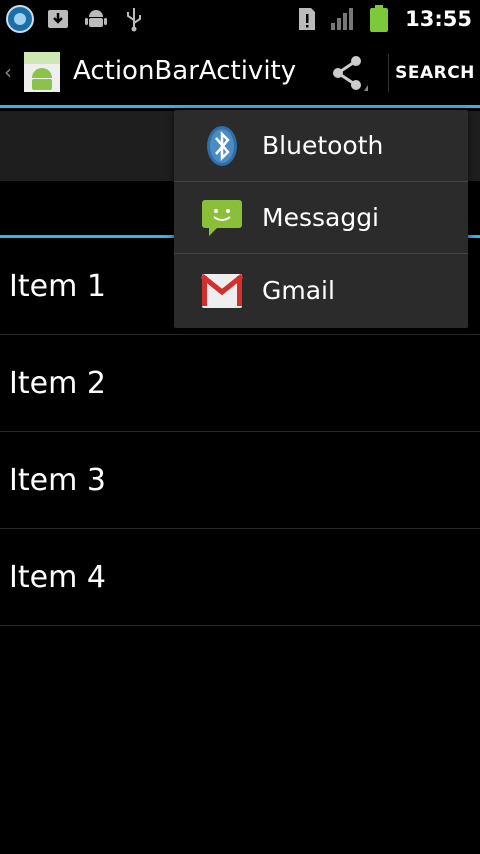  What do you see at coordinates (240, 480) in the screenshot?
I see `list-item: Item 3` at bounding box center [240, 480].